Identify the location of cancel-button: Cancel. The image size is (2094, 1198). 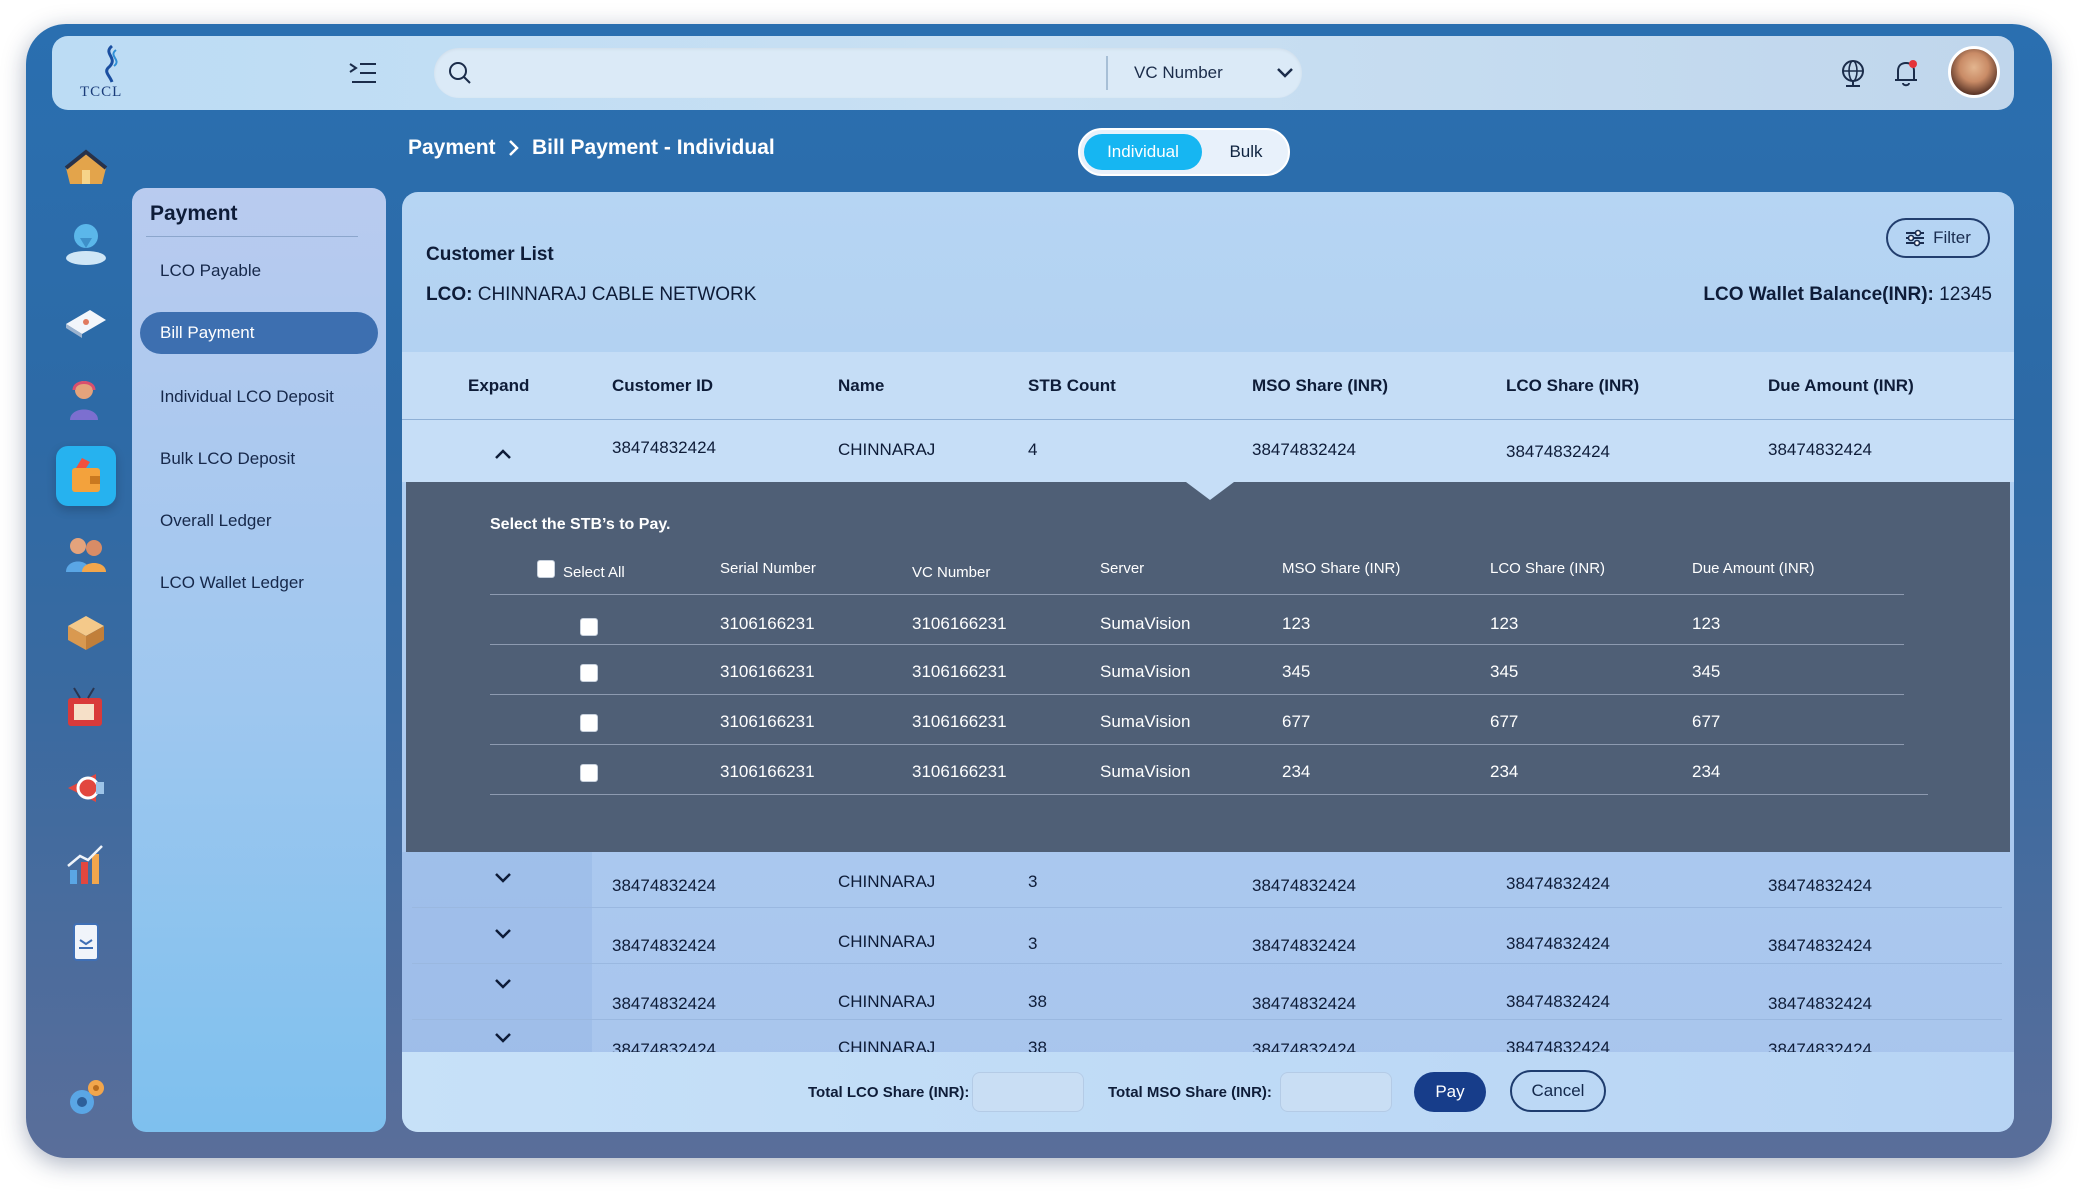
(1558, 1091).